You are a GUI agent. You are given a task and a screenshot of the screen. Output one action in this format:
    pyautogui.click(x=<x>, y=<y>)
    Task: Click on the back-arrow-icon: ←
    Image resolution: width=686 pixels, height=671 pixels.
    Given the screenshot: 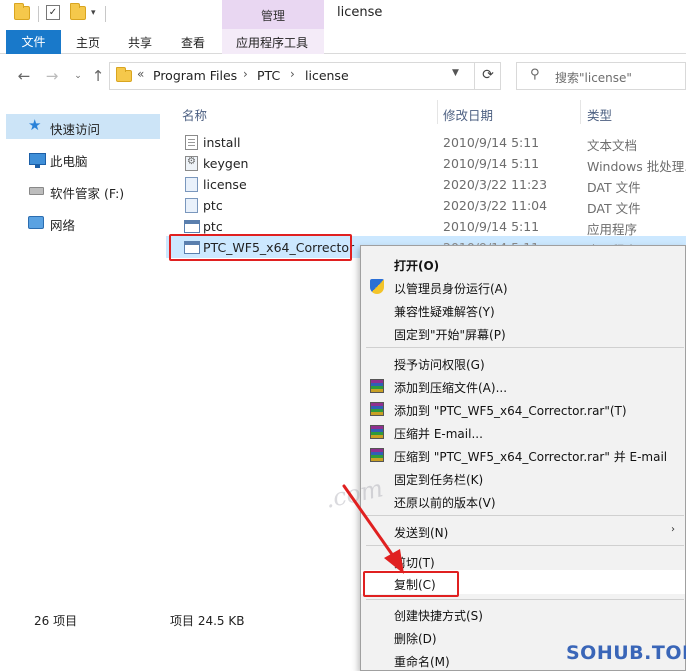 What is the action you would take?
    pyautogui.click(x=24, y=76)
    